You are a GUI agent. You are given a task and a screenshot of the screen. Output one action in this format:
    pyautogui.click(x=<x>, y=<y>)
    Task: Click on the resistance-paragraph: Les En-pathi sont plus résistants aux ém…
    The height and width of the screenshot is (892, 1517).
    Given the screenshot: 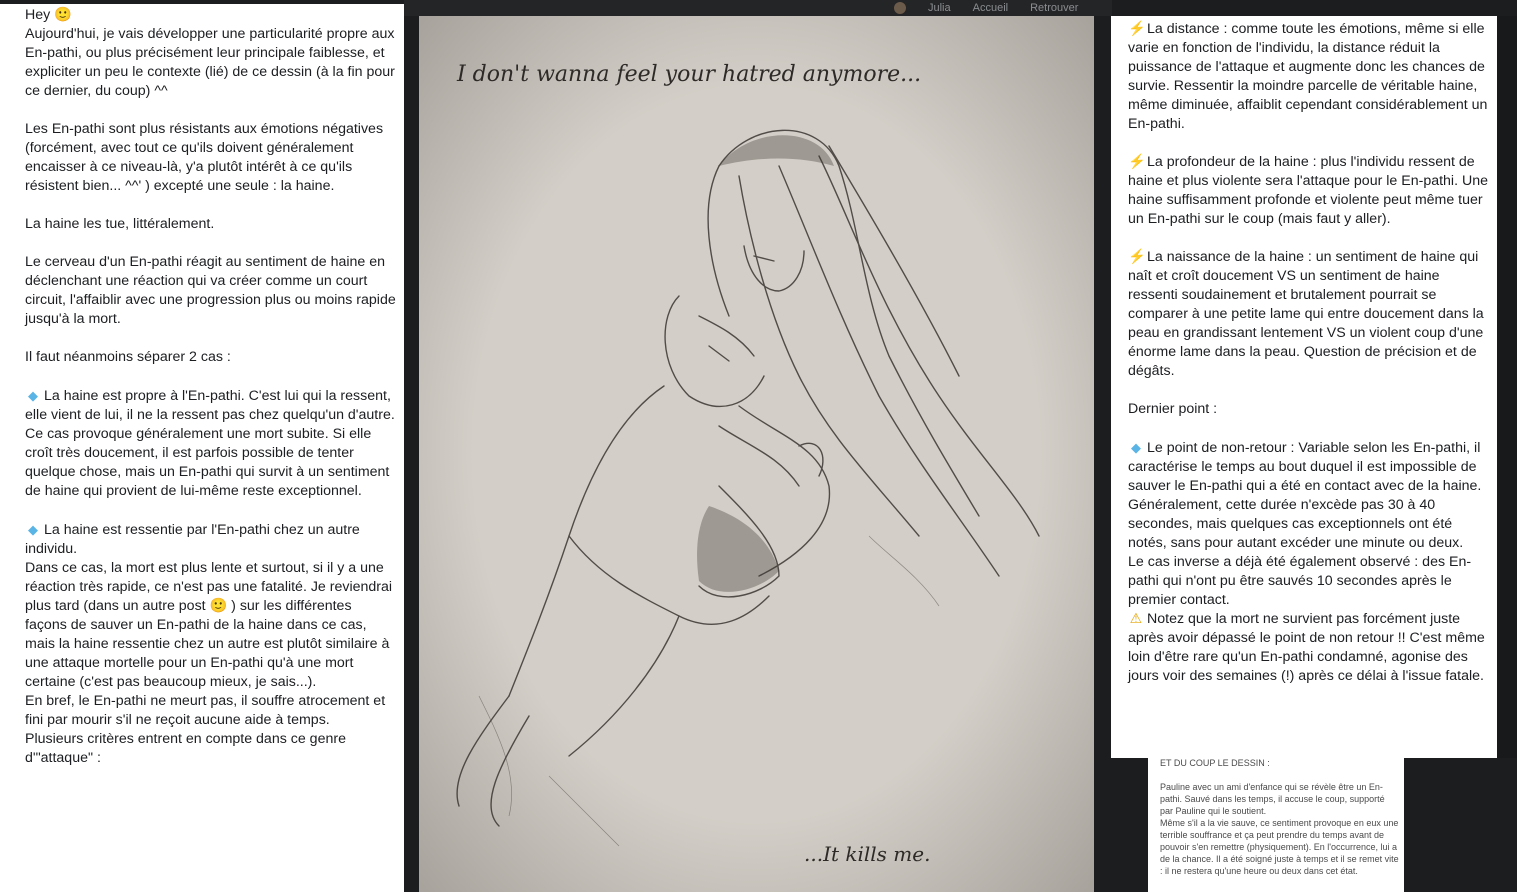 What is the action you would take?
    pyautogui.click(x=204, y=157)
    